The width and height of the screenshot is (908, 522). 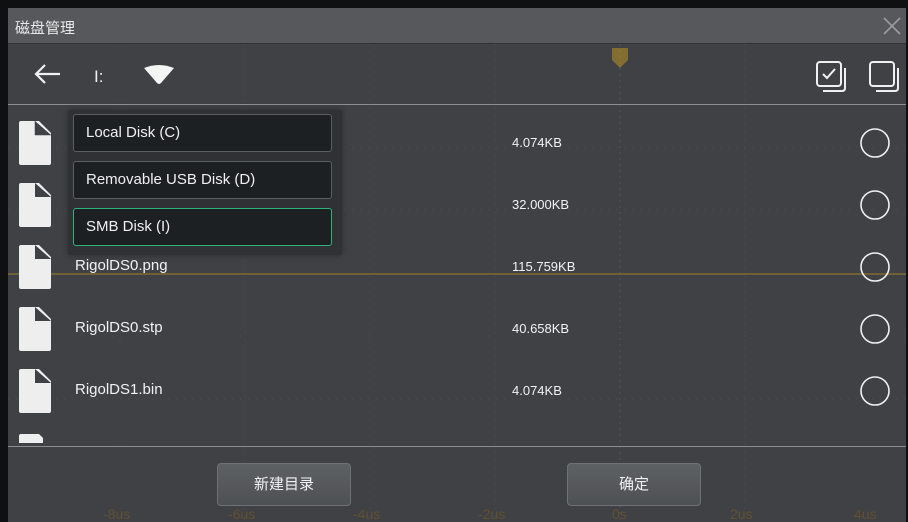 I want to click on new-folder-button: 新建目录, so click(x=284, y=484).